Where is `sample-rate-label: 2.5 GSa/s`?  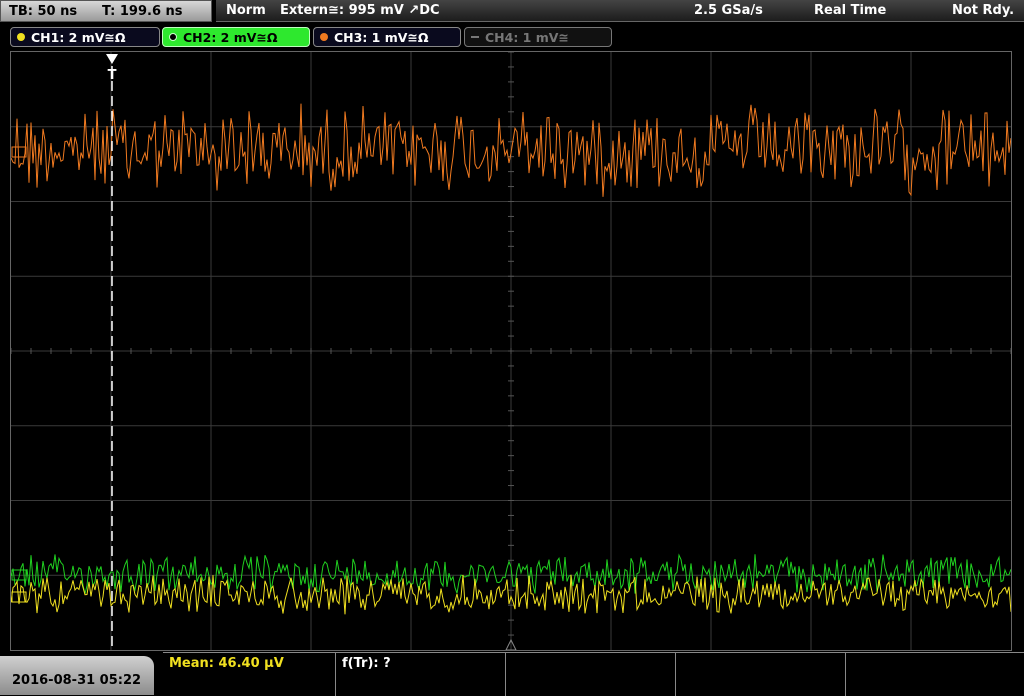 sample-rate-label: 2.5 GSa/s is located at coordinates (728, 10).